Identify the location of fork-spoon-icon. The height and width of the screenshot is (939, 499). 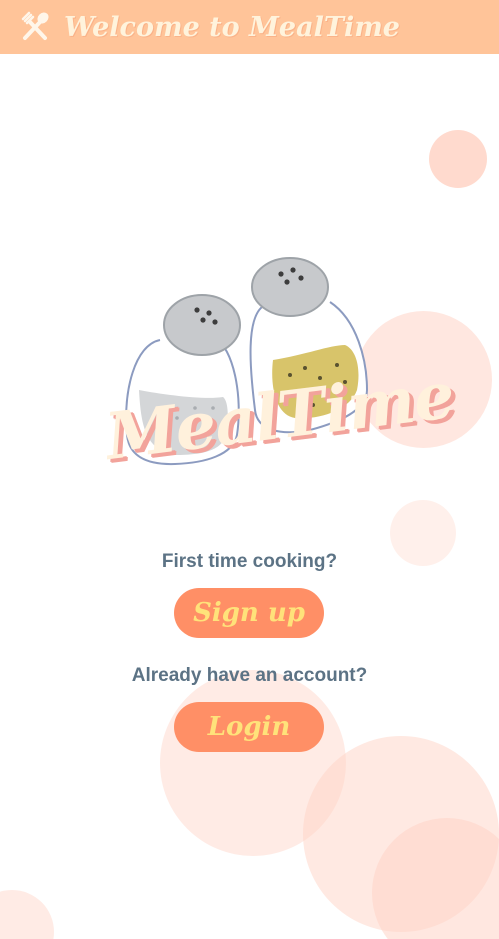
(35, 27).